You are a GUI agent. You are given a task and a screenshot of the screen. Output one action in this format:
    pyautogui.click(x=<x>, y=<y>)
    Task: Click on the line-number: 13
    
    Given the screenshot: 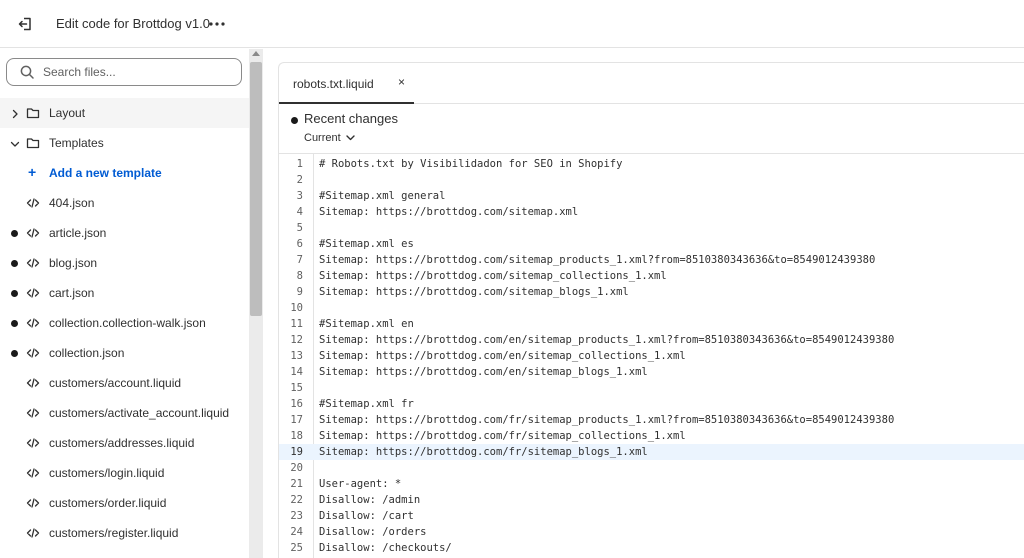 What is the action you would take?
    pyautogui.click(x=296, y=356)
    